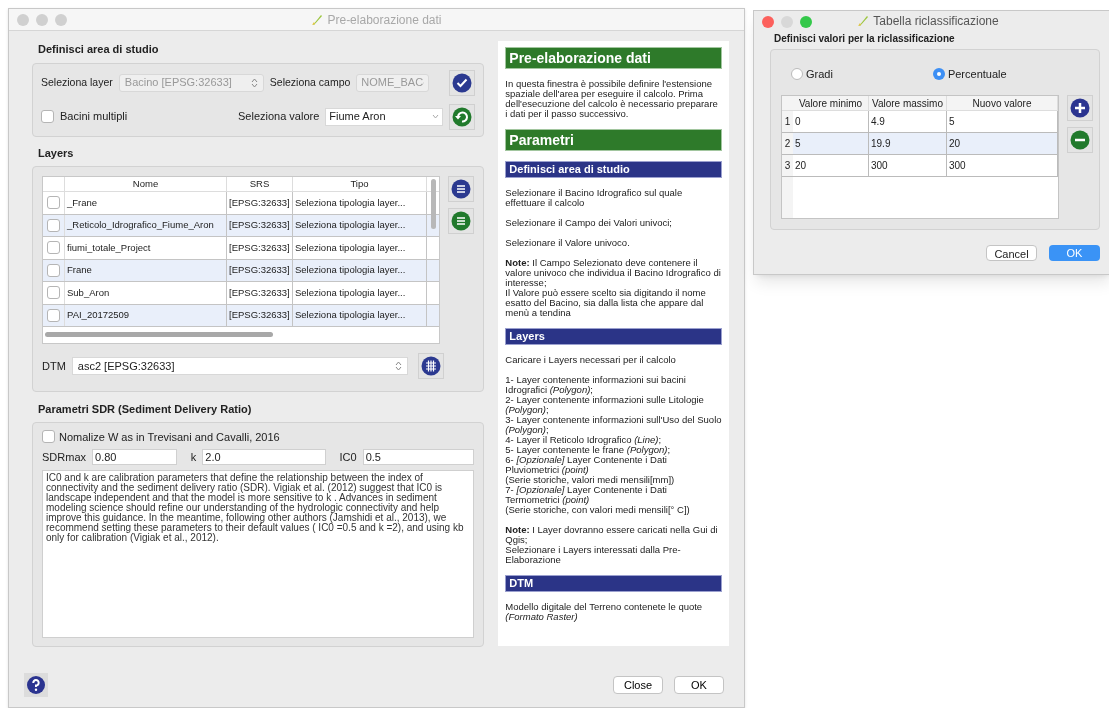  I want to click on table-cell: fiumi_totale_Project, so click(146, 248).